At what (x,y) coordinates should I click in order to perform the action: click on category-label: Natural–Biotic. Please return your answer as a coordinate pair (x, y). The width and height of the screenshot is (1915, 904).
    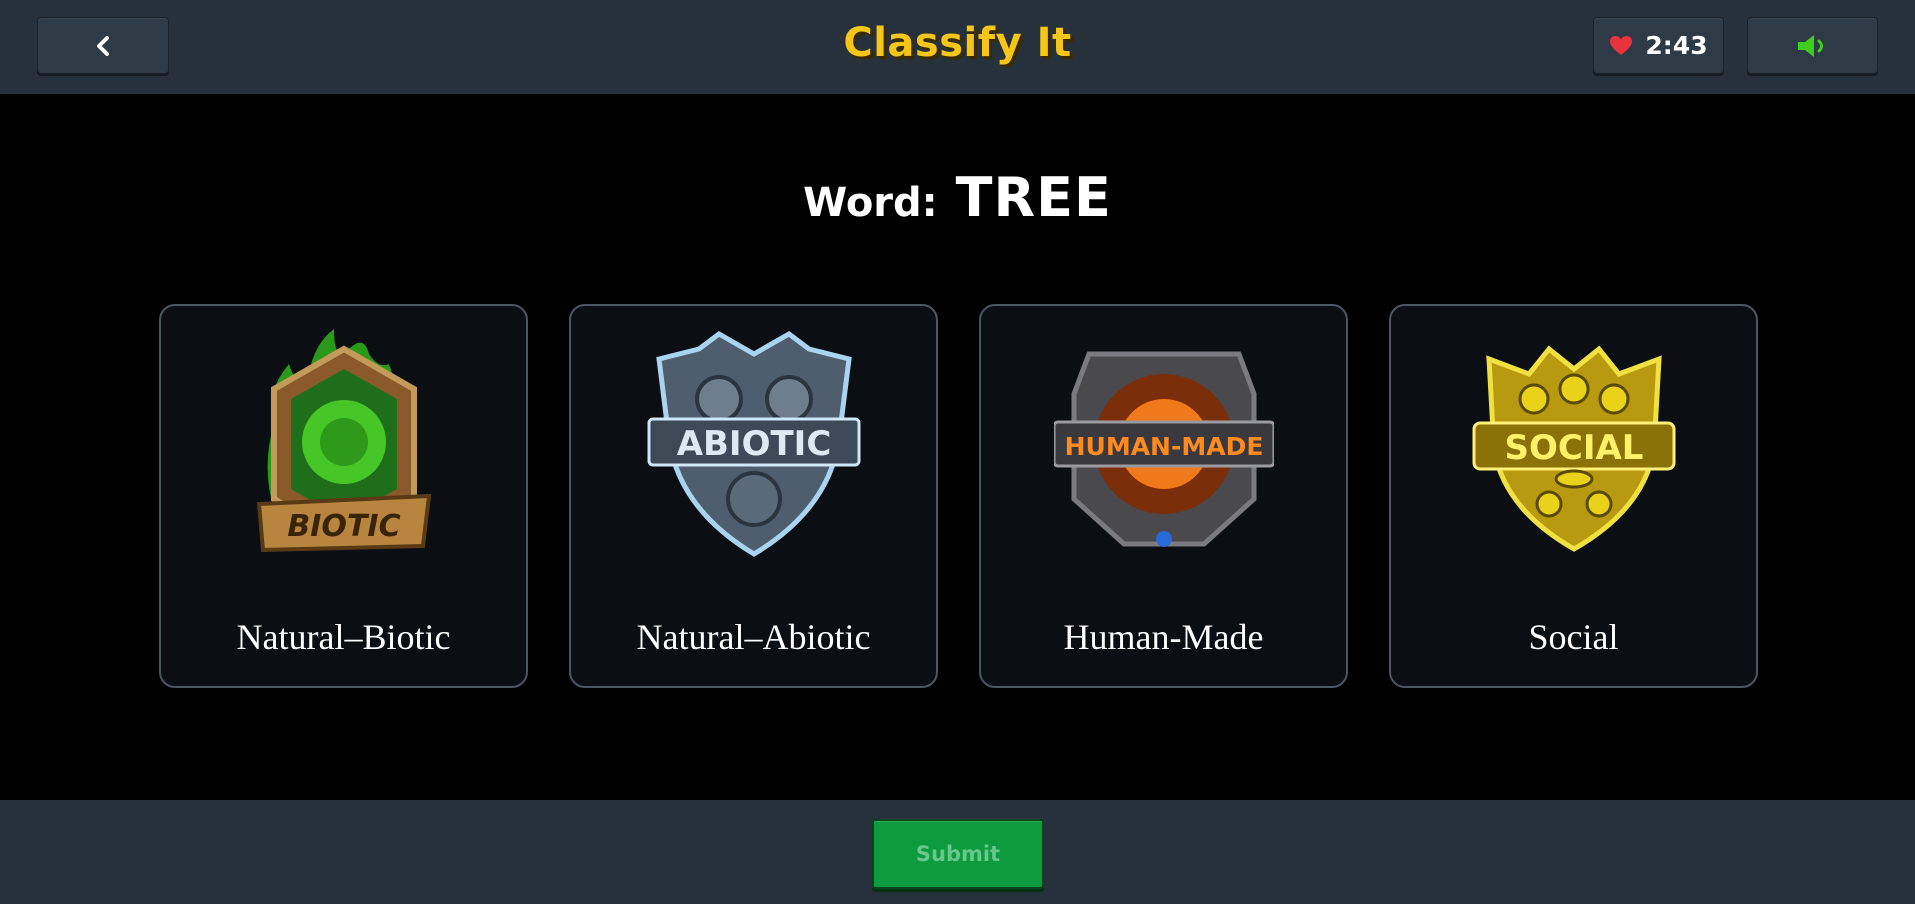
    Looking at the image, I should click on (343, 637).